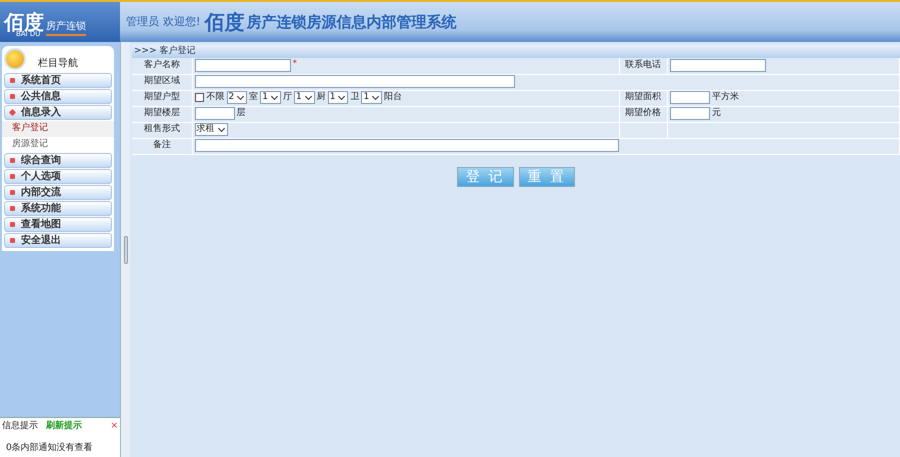  What do you see at coordinates (58, 208) in the screenshot?
I see `sidebar-item: 系统功能` at bounding box center [58, 208].